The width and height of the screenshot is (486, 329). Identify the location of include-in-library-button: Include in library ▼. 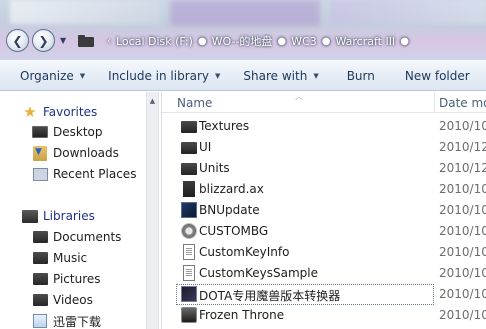
(164, 75).